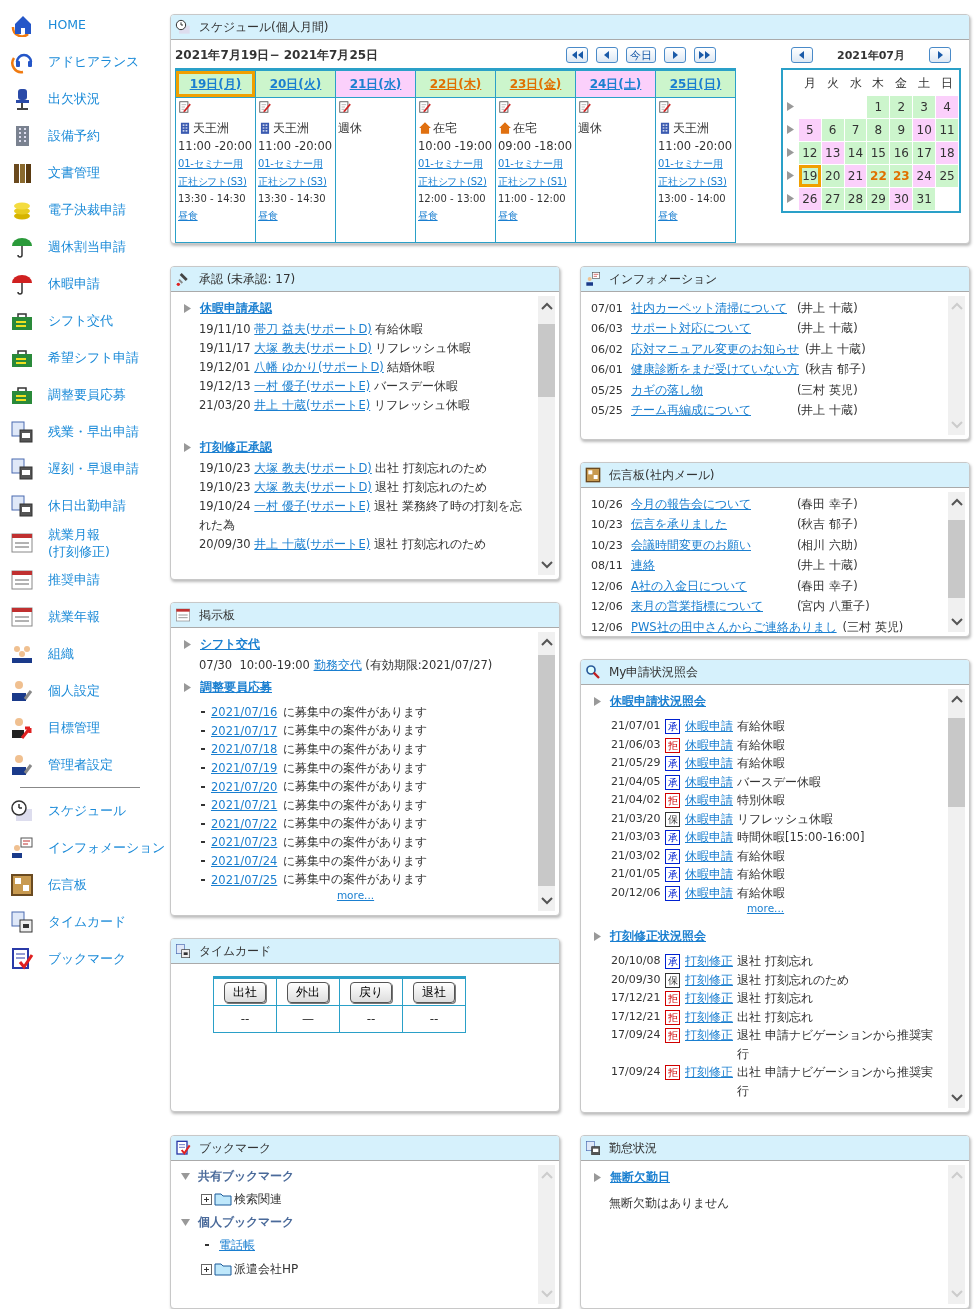 This screenshot has height=1309, width=979. Describe the element at coordinates (832, 176) in the screenshot. I see `calendar-day: 20` at that location.